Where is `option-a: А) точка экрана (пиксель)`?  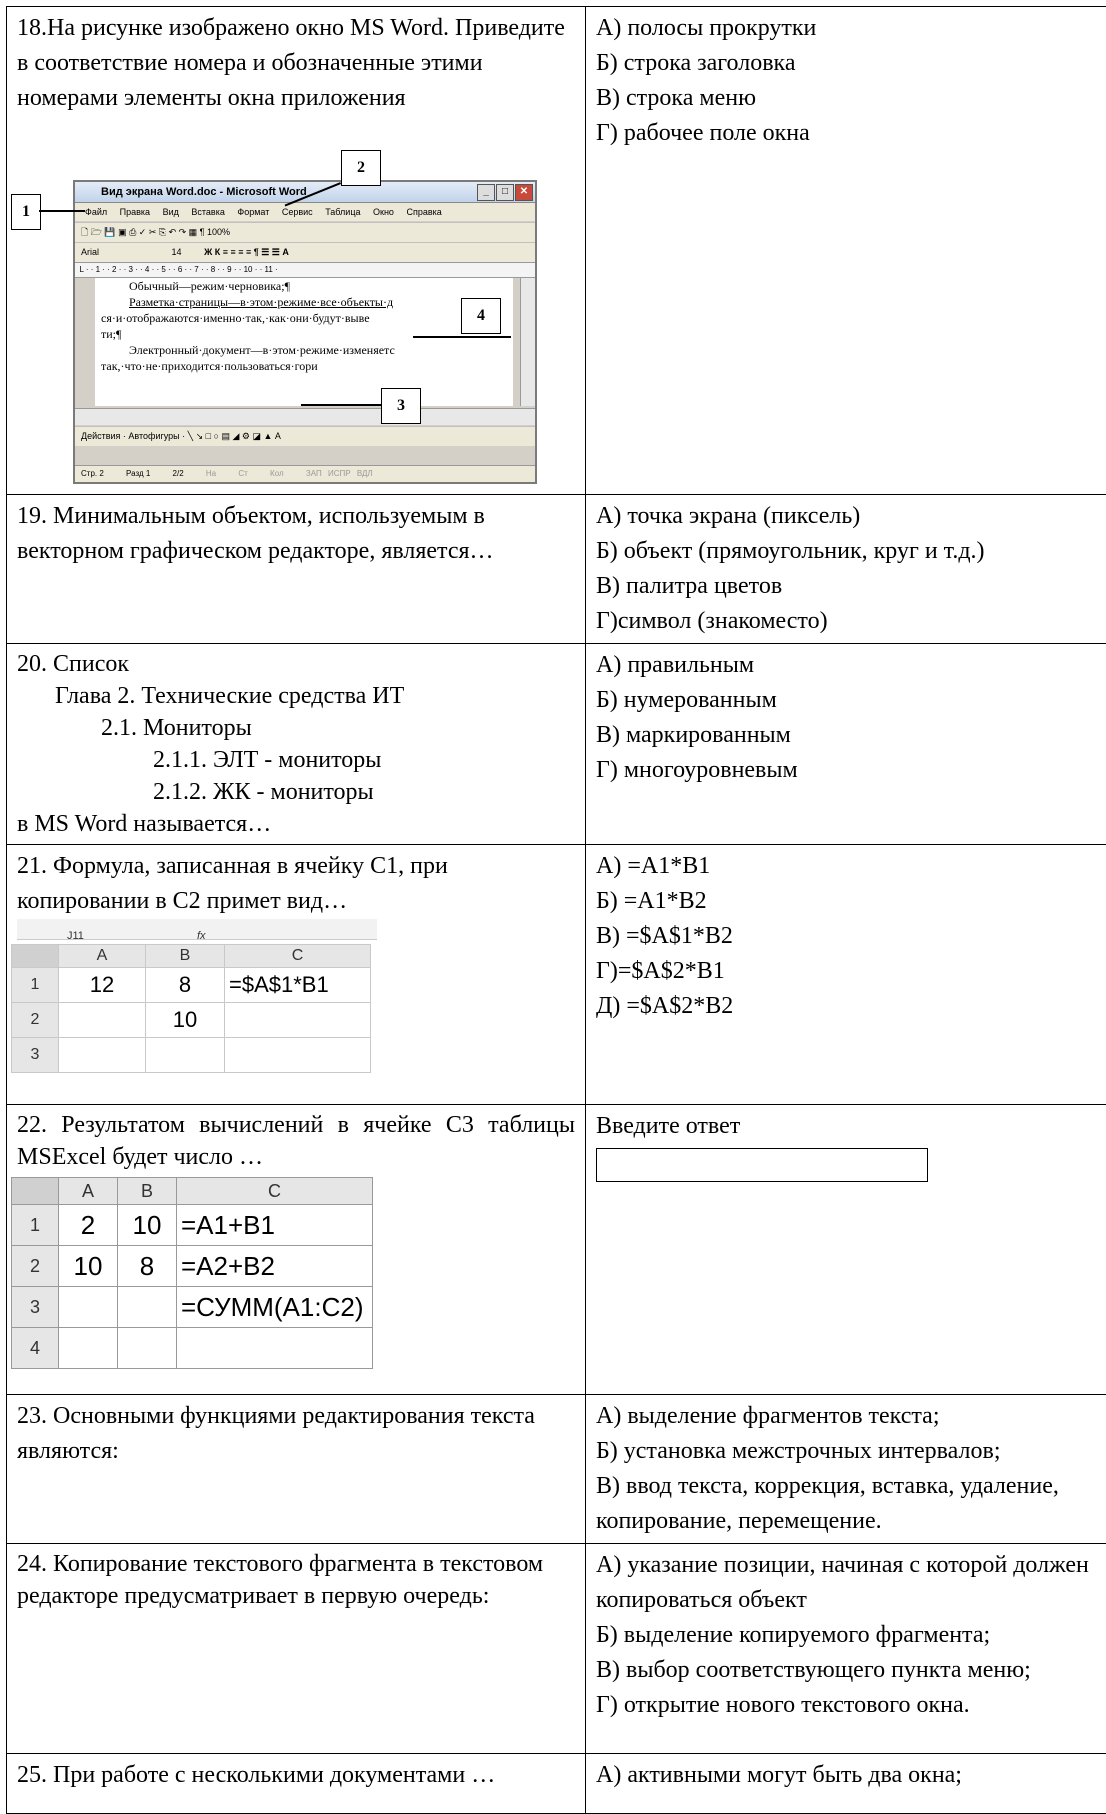
option-a: А) точка экрана (пиксель) is located at coordinates (846, 516).